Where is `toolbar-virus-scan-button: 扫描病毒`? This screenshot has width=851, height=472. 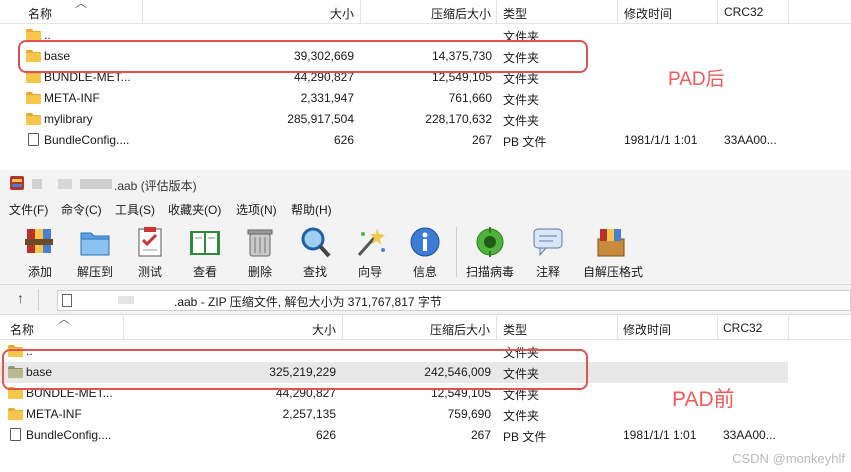
toolbar-virus-scan-button: 扫描病毒 is located at coordinates (490, 252).